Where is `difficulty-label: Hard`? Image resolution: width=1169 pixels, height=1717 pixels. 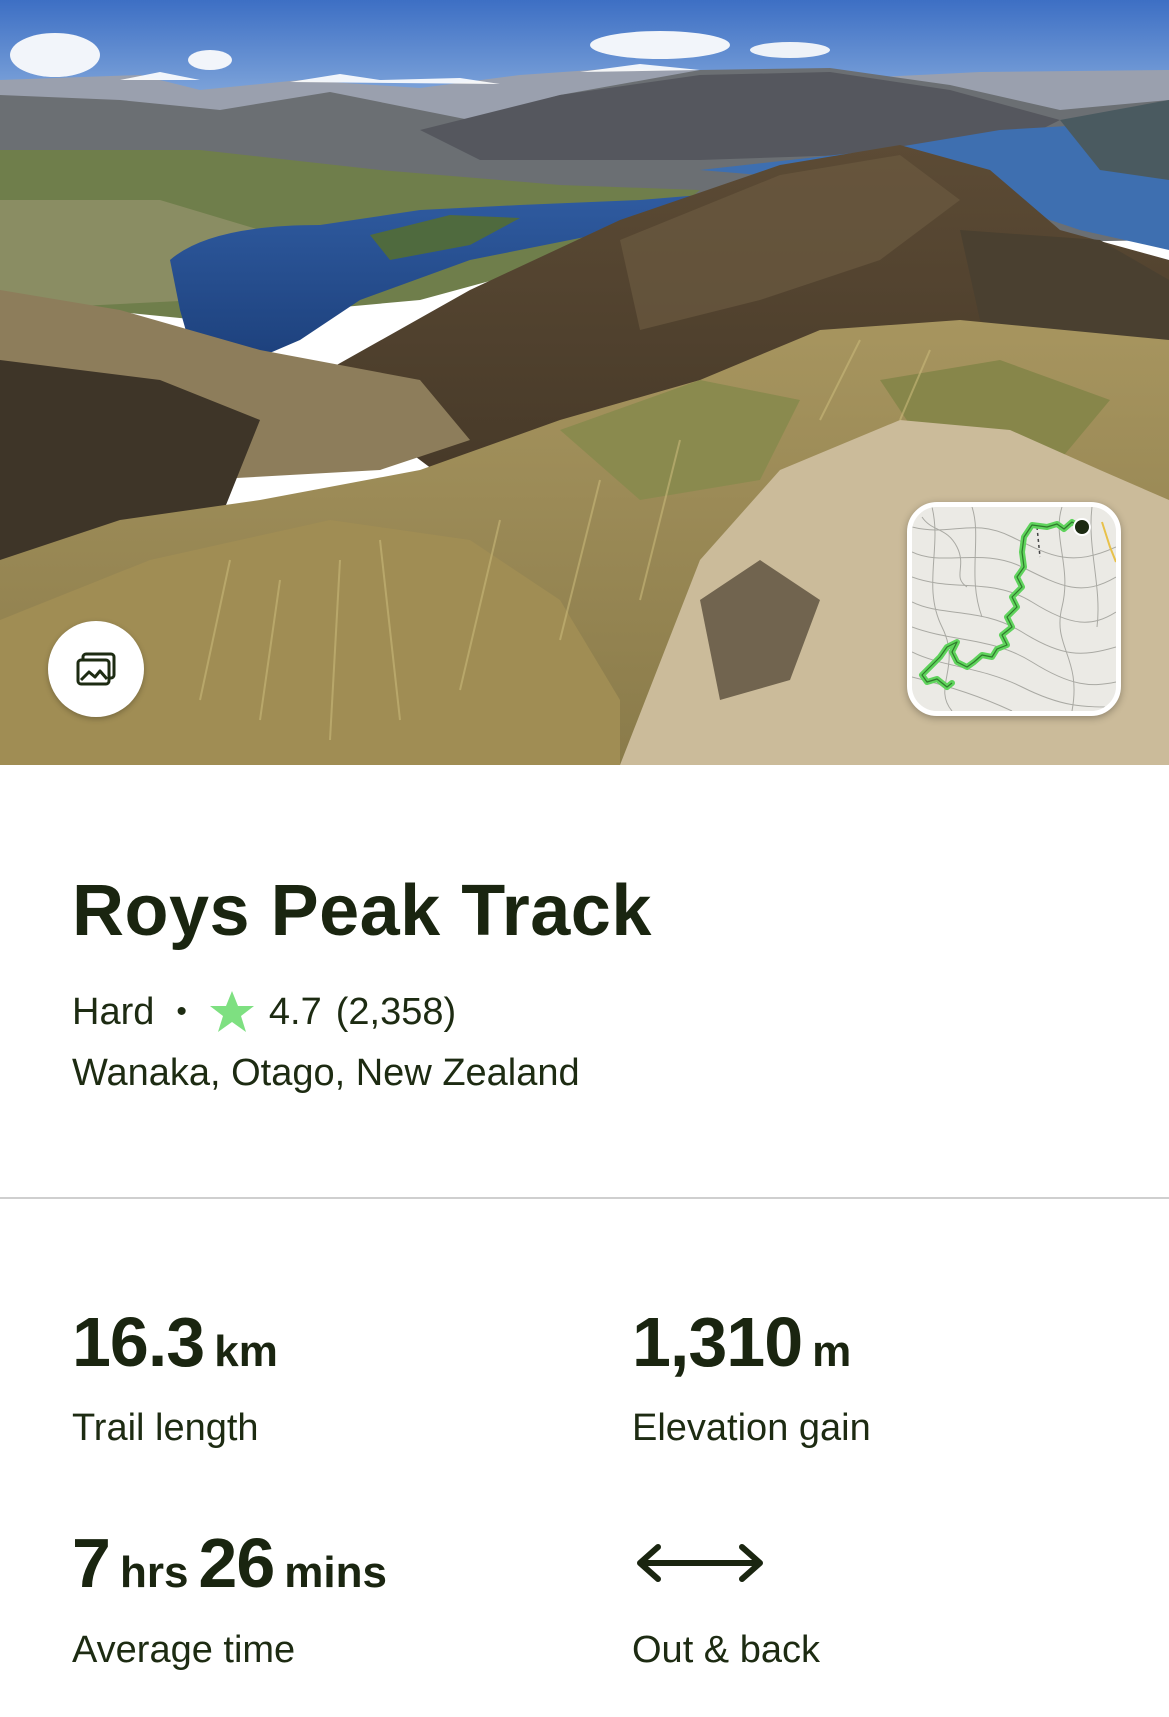 difficulty-label: Hard is located at coordinates (113, 1011).